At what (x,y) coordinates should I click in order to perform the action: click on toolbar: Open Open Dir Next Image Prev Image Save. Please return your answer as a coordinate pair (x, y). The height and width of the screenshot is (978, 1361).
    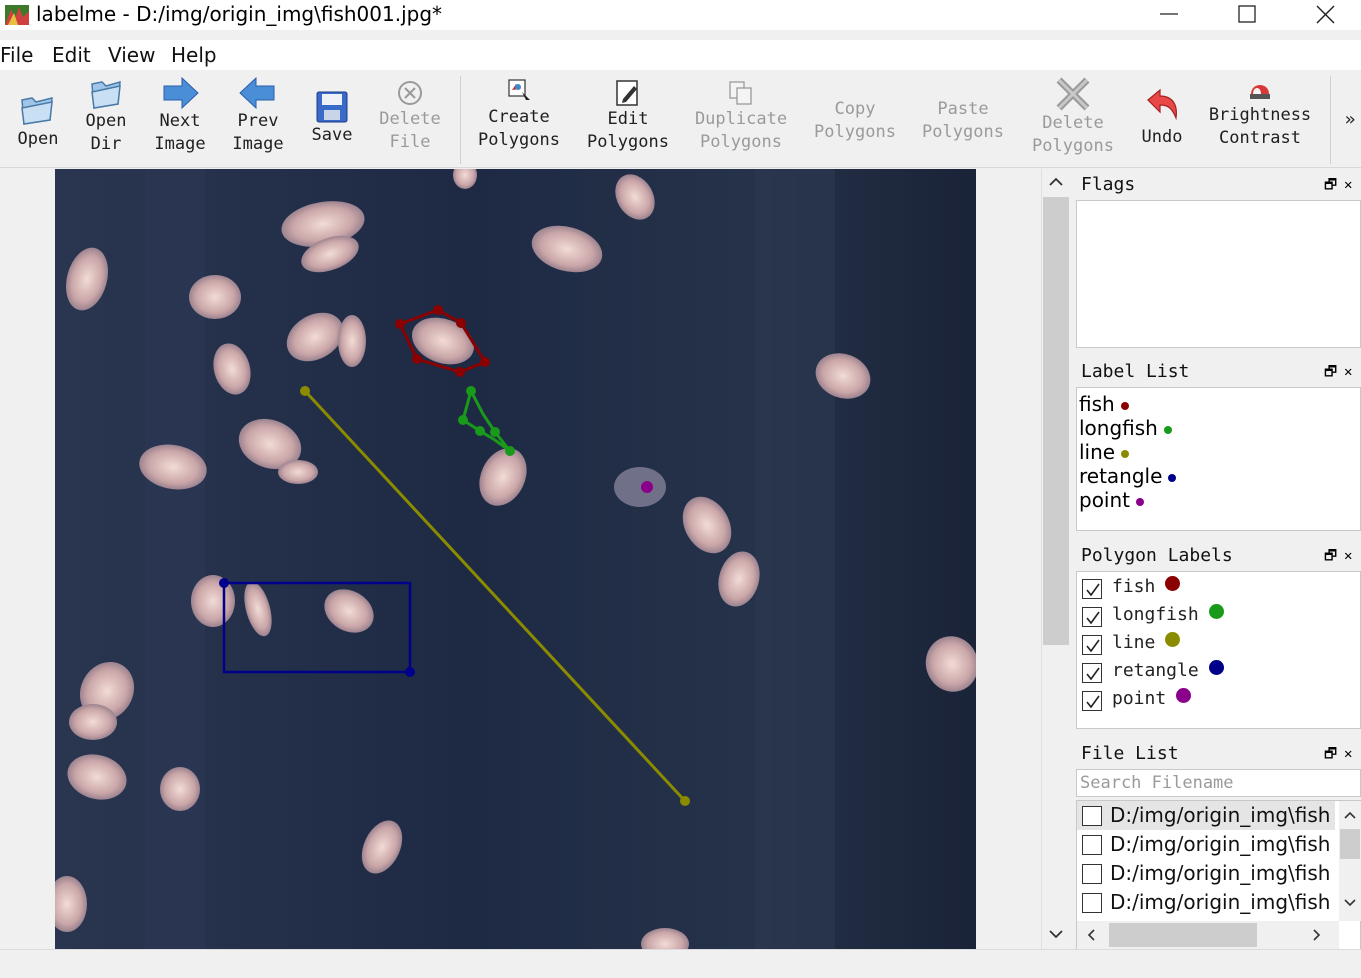
    Looking at the image, I should click on (680, 120).